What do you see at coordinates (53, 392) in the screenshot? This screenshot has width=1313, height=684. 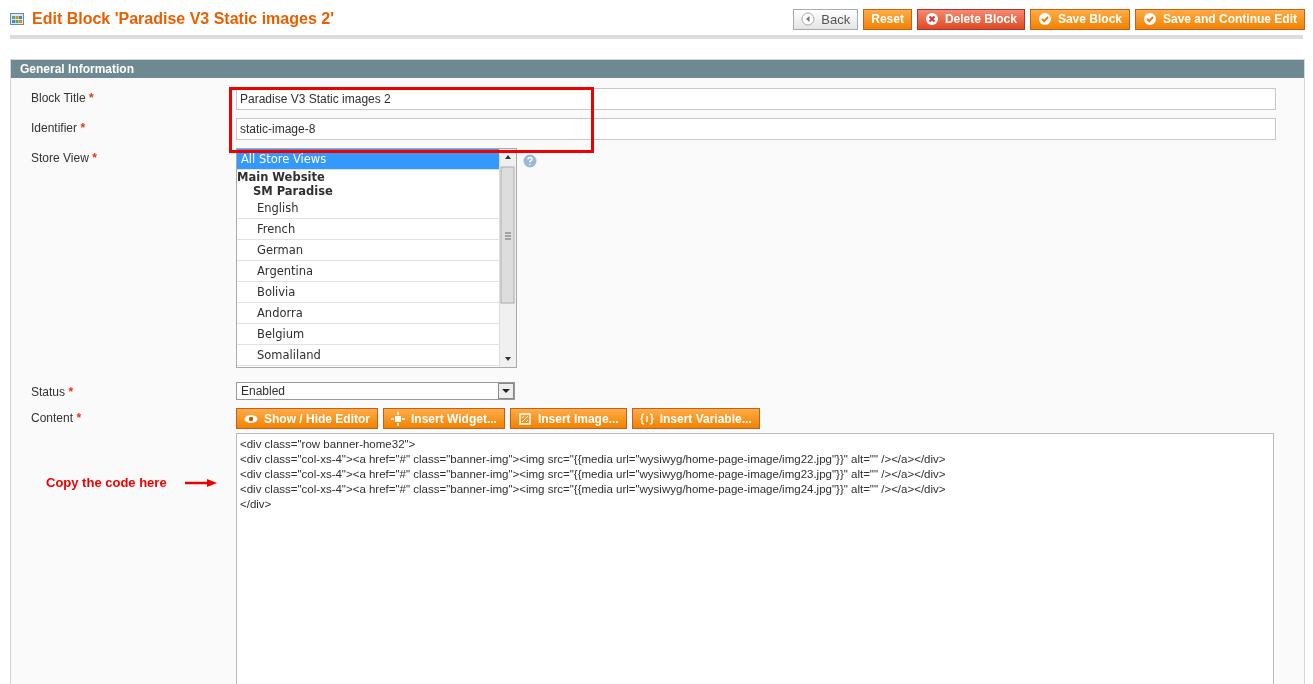 I see `field-label: Status *` at bounding box center [53, 392].